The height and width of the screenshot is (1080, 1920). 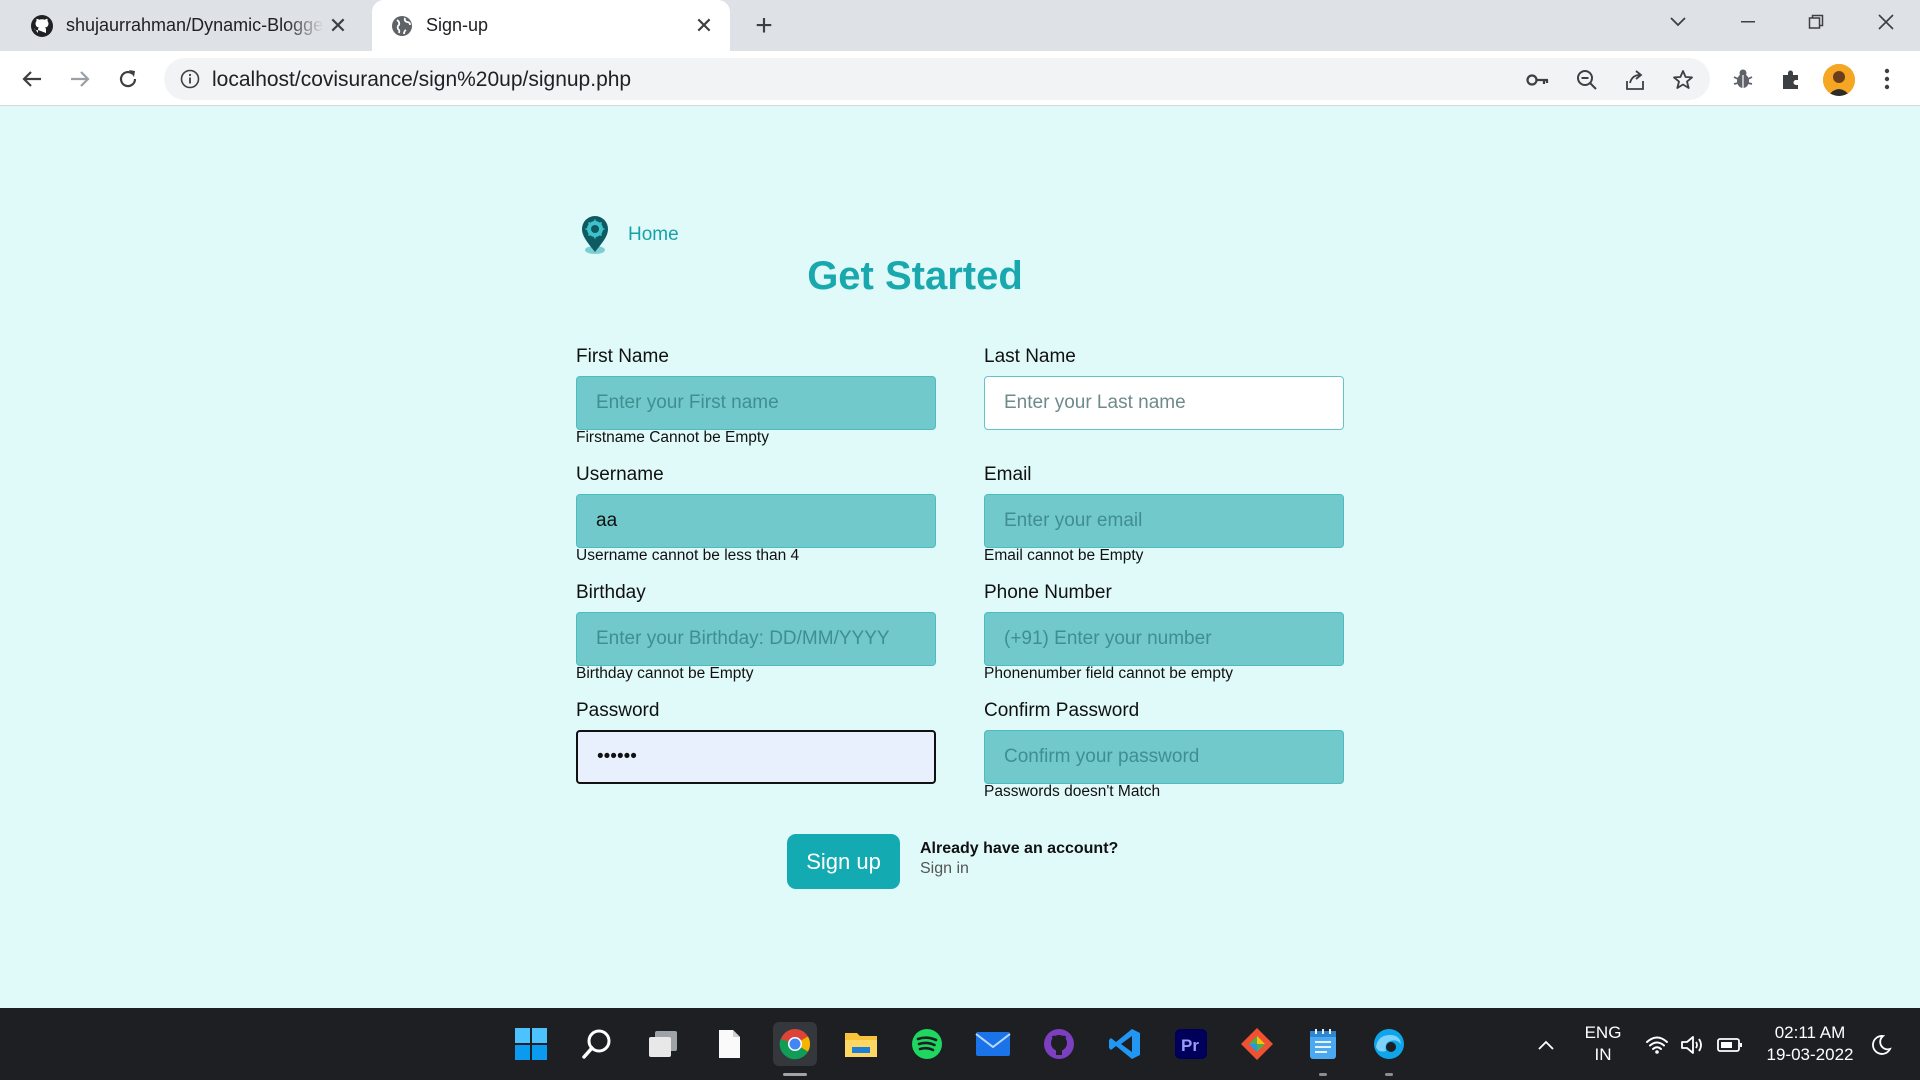 I want to click on email-input, so click(x=1164, y=521).